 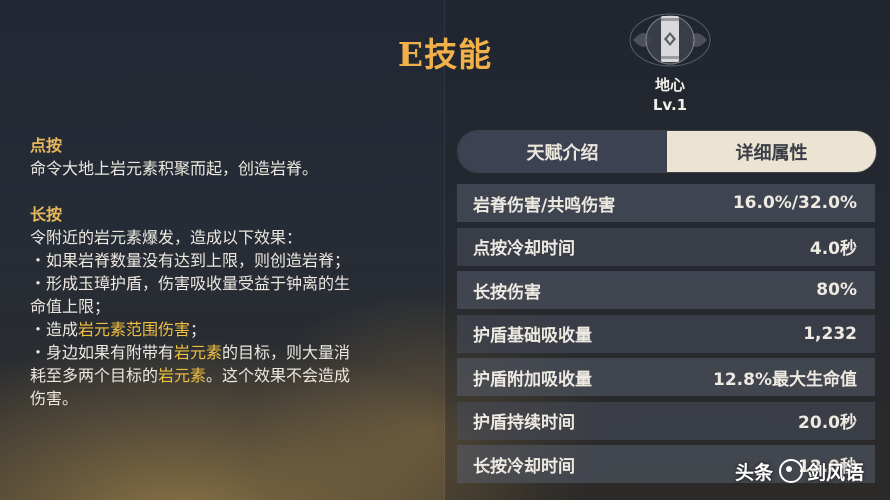 I want to click on at-icon, so click(x=791, y=471).